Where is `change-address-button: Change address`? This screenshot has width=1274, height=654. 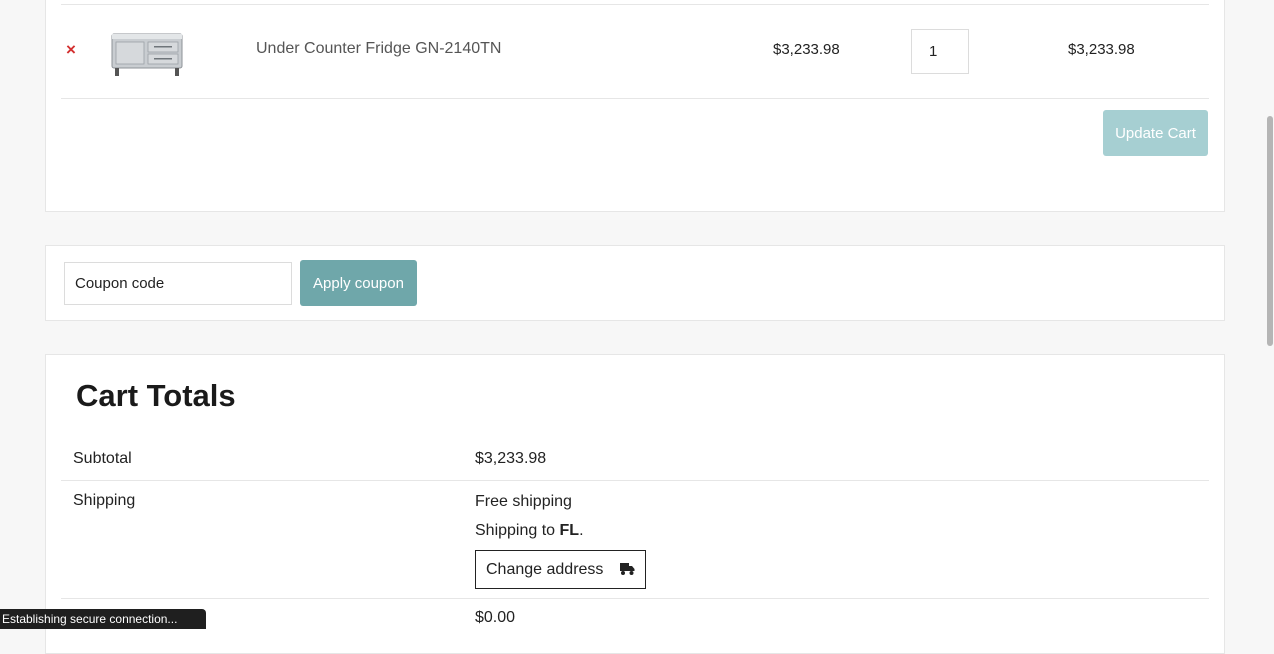 change-address-button: Change address is located at coordinates (560, 569).